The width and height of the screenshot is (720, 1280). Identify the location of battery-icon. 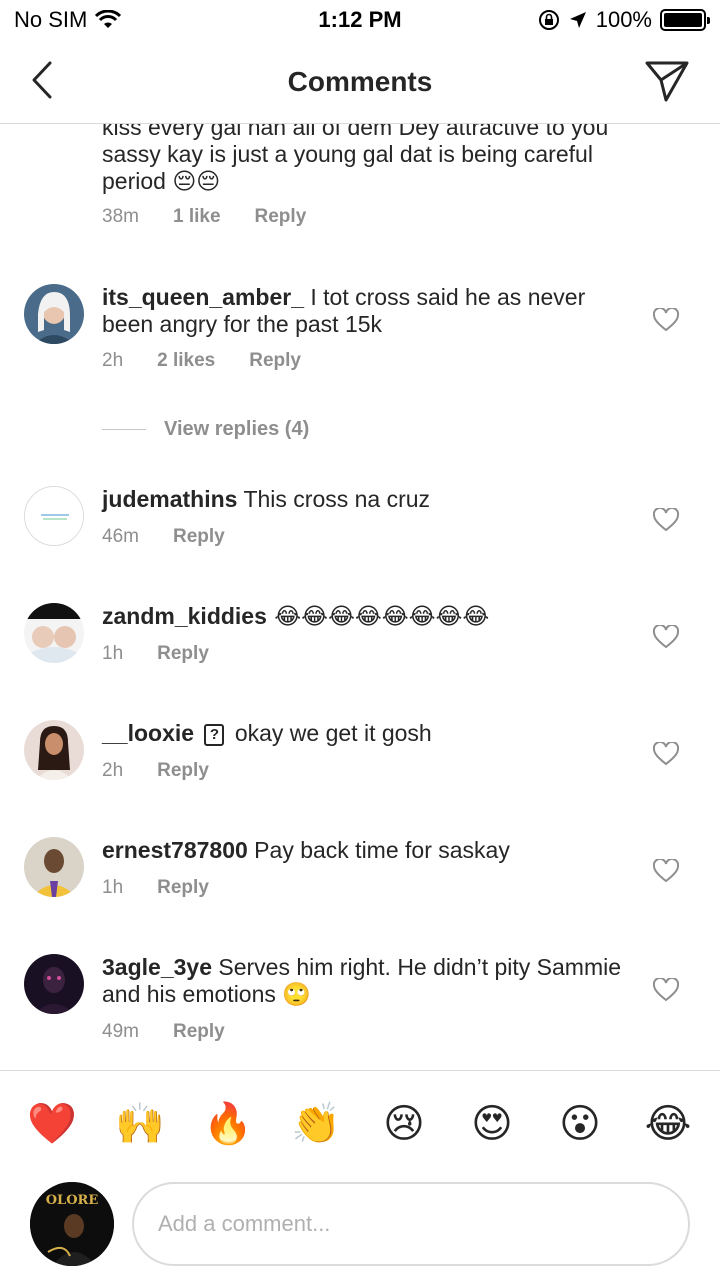
(685, 20).